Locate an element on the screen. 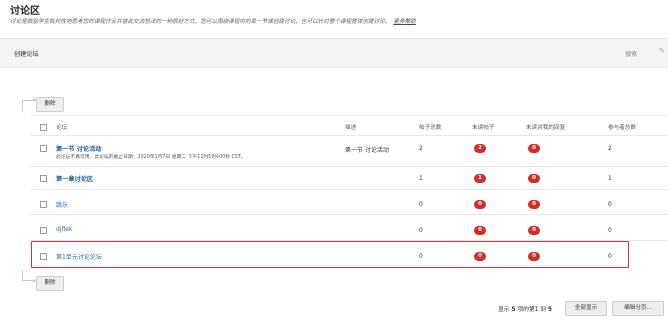  pagination-prefix: 显示 is located at coordinates (504, 310).